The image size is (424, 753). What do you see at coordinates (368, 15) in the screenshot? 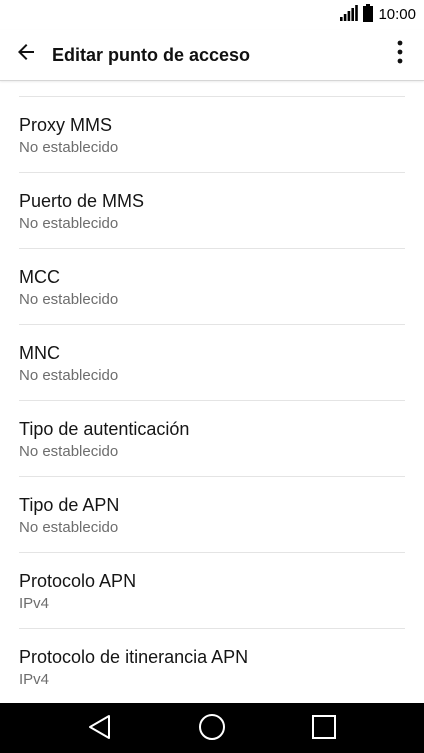
I see `battery-icon` at bounding box center [368, 15].